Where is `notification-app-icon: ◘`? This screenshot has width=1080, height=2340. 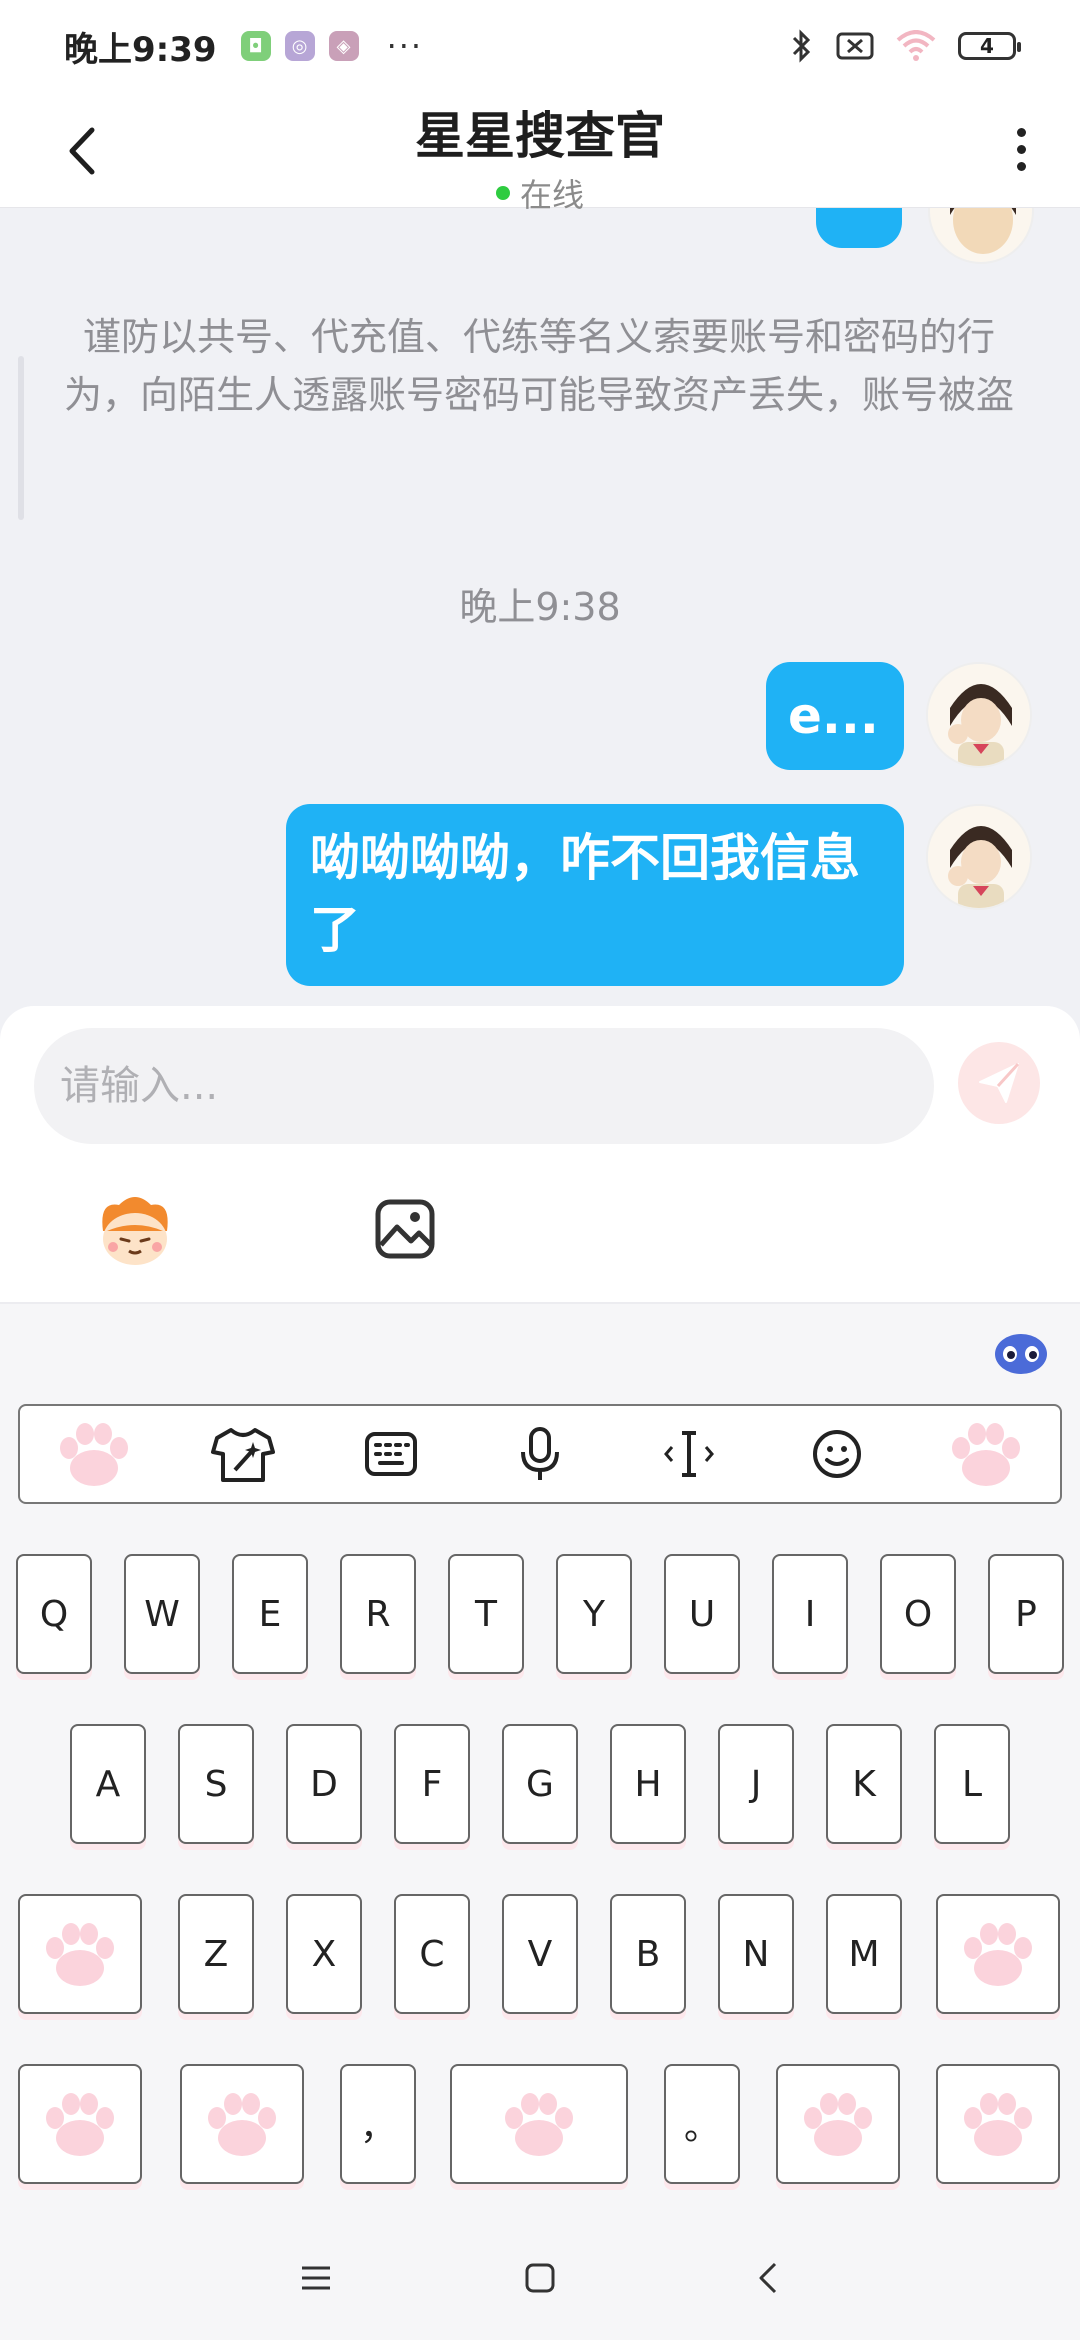 notification-app-icon: ◘ is located at coordinates (255, 46).